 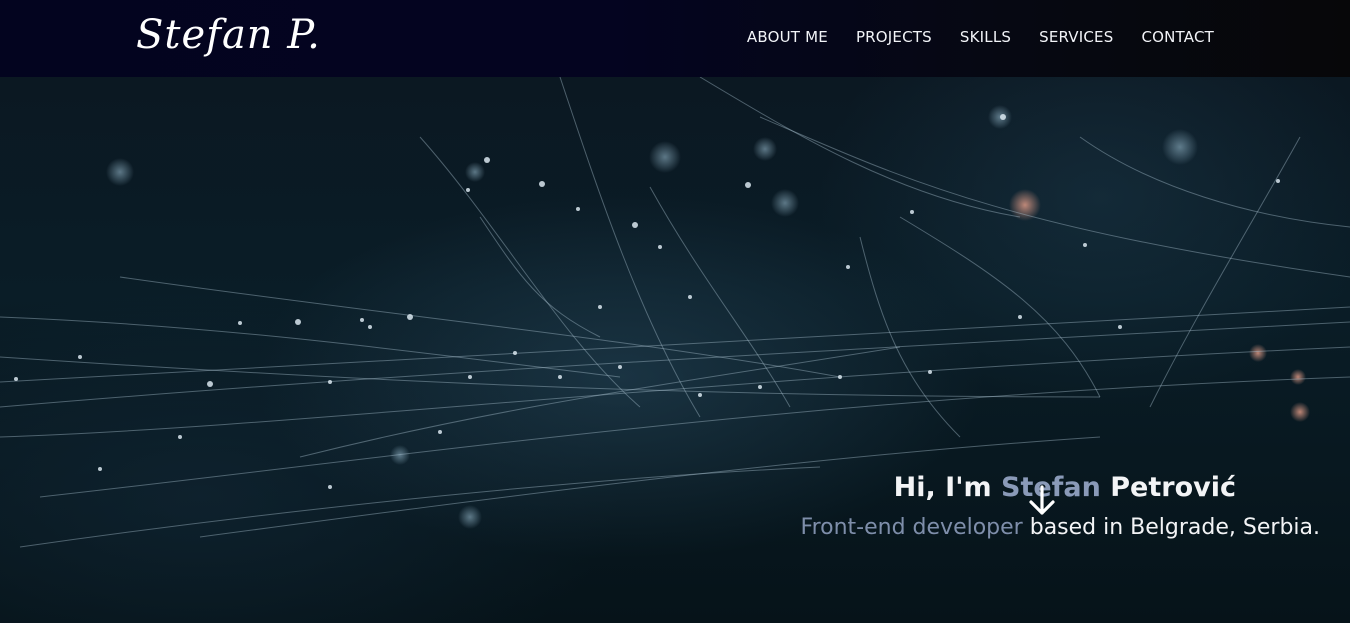 I want to click on nav-link-contact: CONTACT, so click(x=1177, y=37).